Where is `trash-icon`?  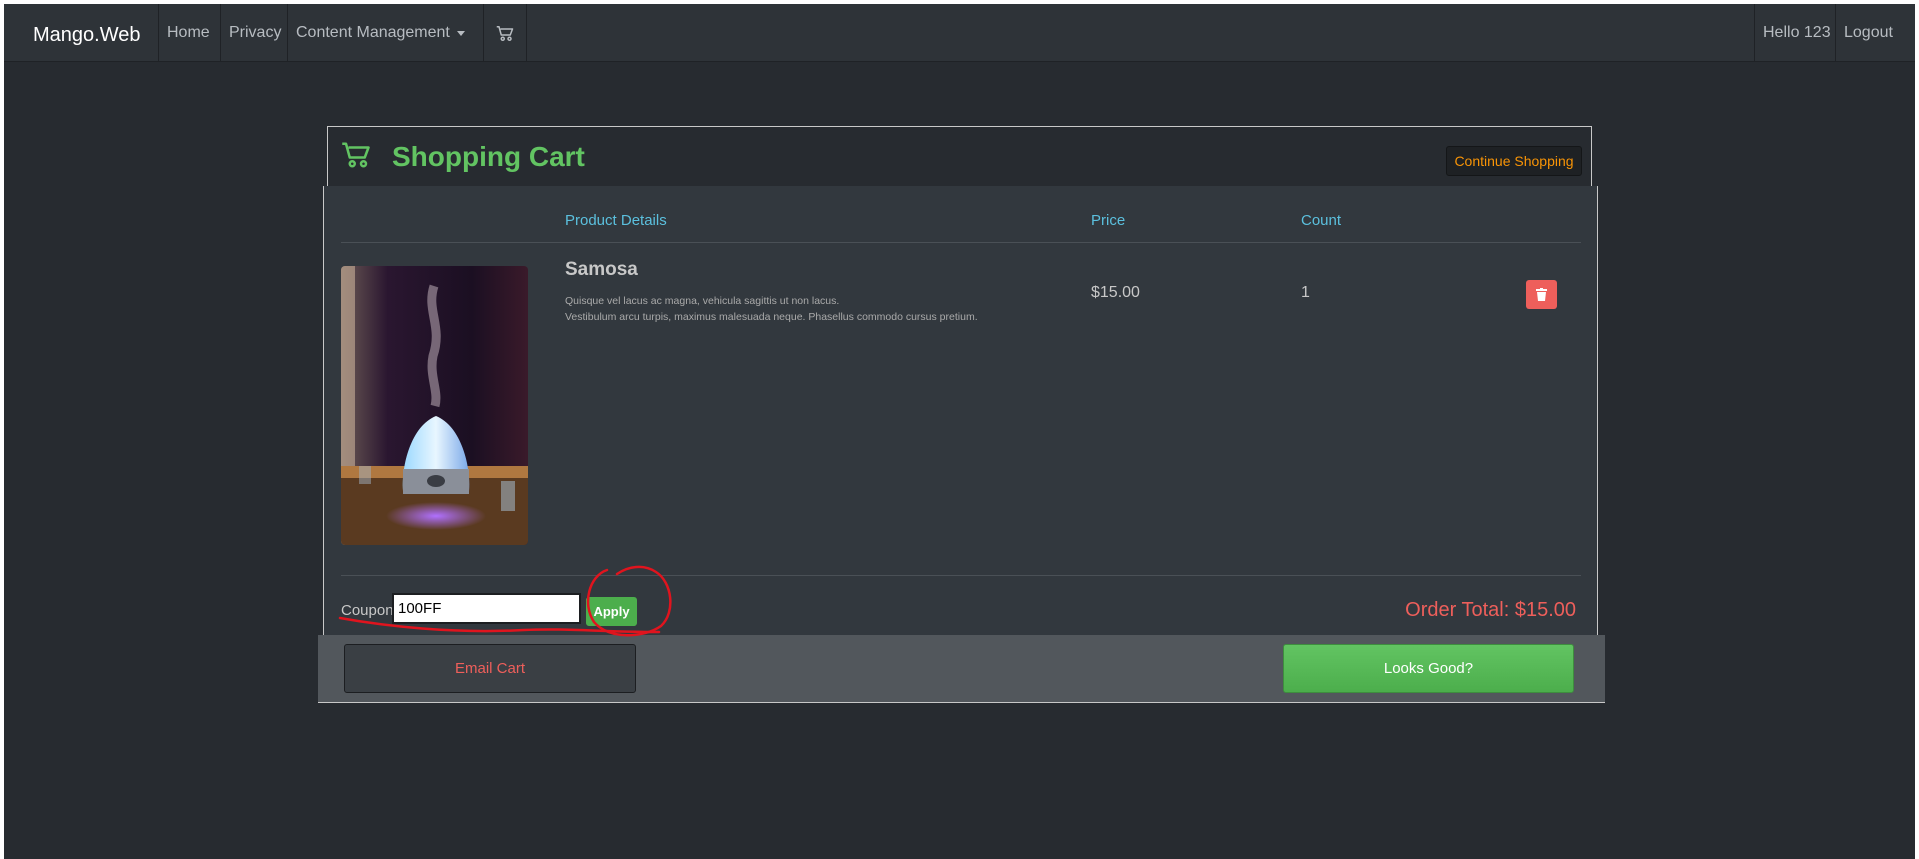 trash-icon is located at coordinates (1541, 294).